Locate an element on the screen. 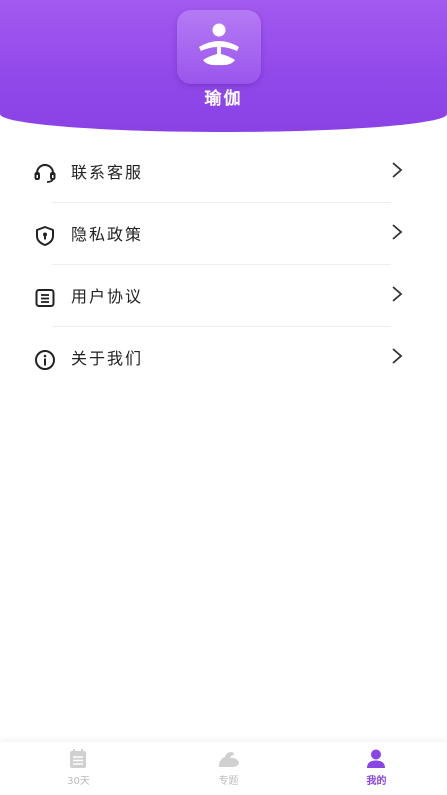  shield-lock-icon is located at coordinates (45, 236).